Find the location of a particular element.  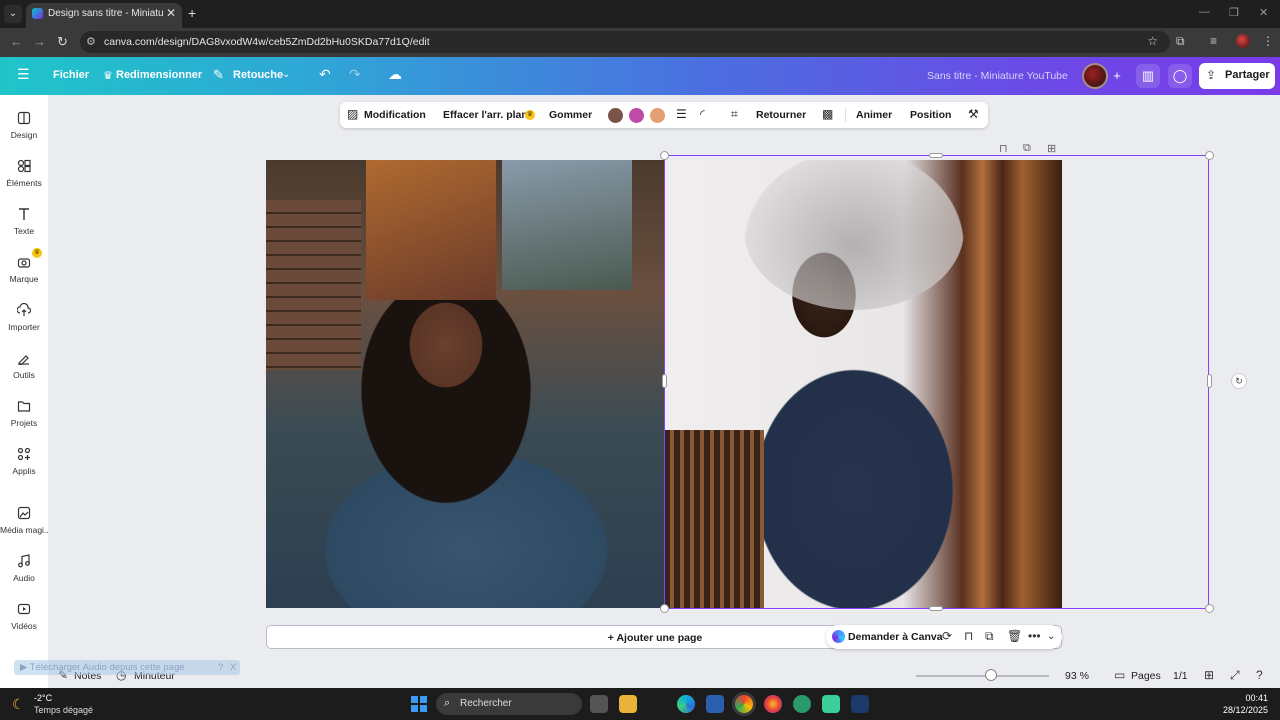

zoom-slider-track is located at coordinates (982, 676).